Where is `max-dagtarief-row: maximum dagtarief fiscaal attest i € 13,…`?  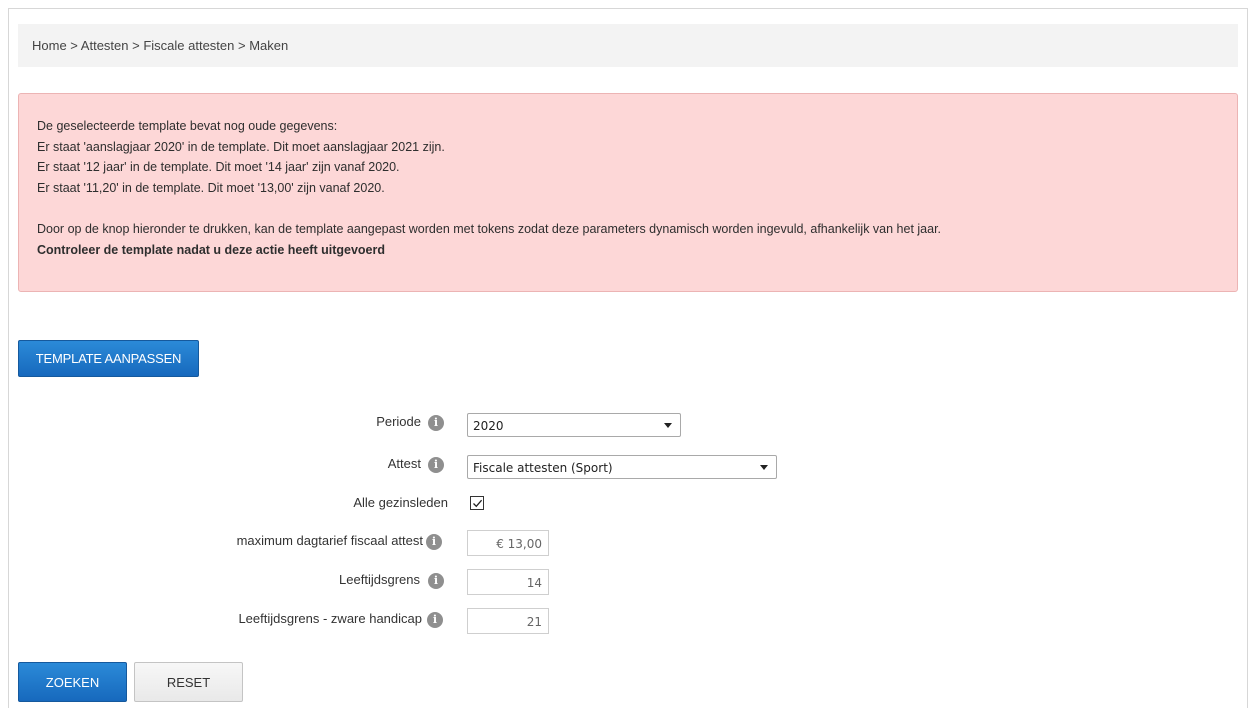 max-dagtarief-row: maximum dagtarief fiscaal attest i € 13,… is located at coordinates (629, 545).